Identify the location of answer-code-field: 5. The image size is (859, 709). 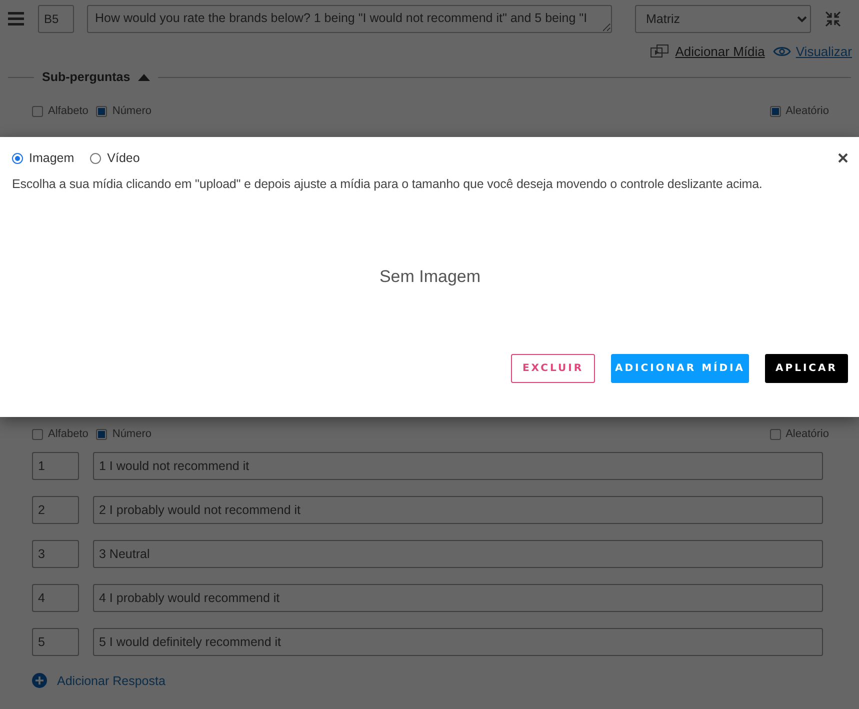
(55, 642).